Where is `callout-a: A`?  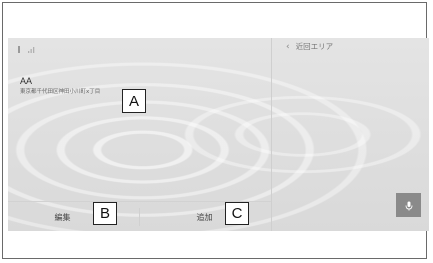 callout-a: A is located at coordinates (134, 101).